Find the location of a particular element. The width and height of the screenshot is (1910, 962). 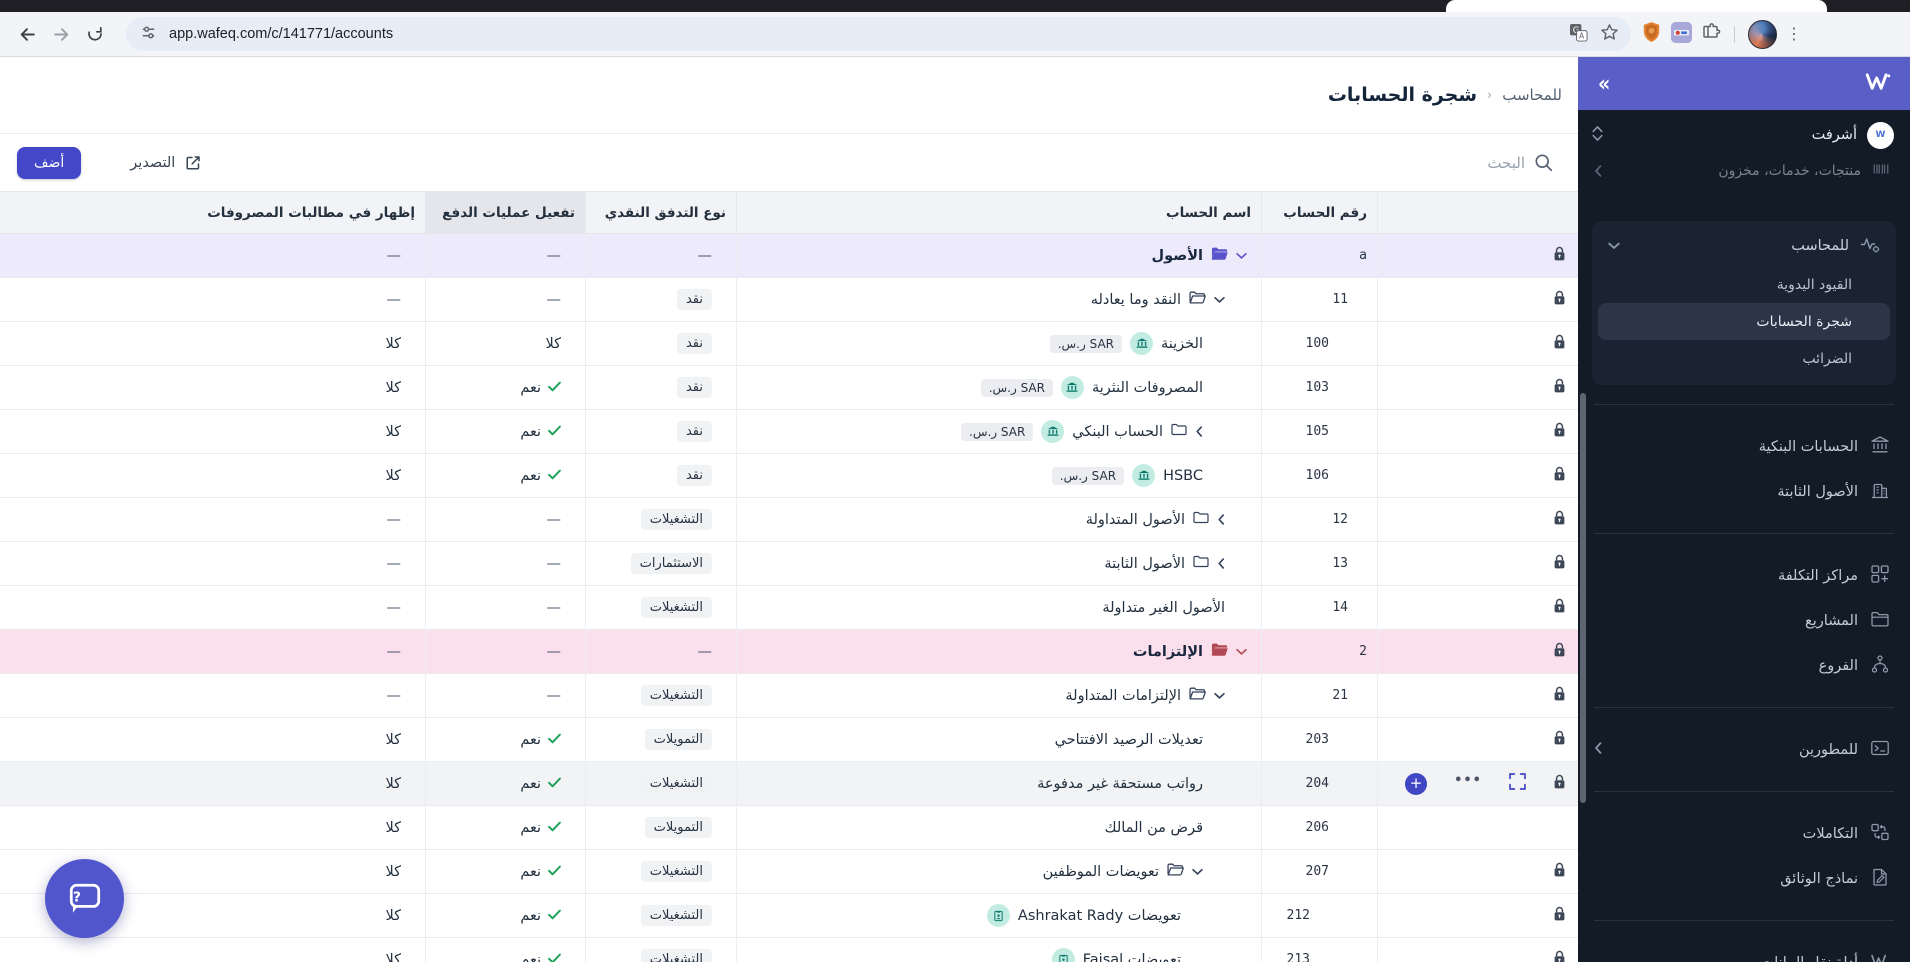

column-account-name: اسم الحساب is located at coordinates (998, 212).